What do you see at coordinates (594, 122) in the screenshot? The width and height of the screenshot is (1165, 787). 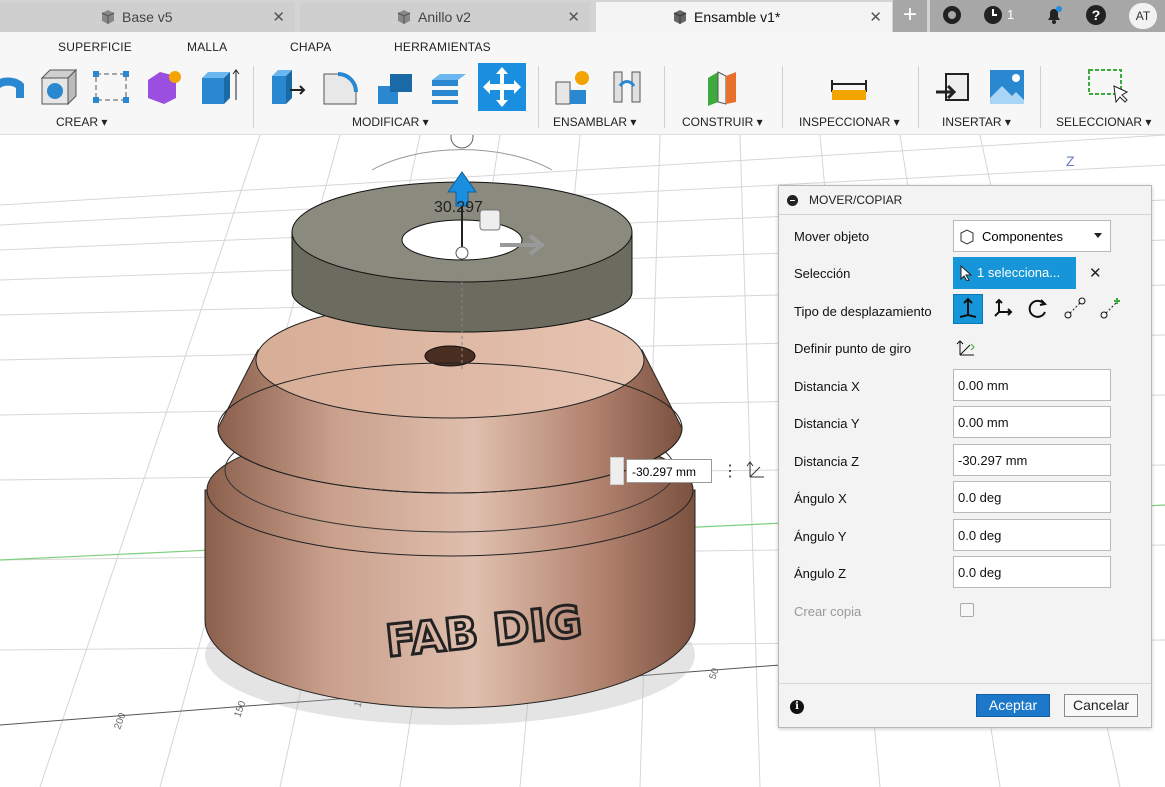 I see `group-ensamblar: ENSAMBLAR ▾` at bounding box center [594, 122].